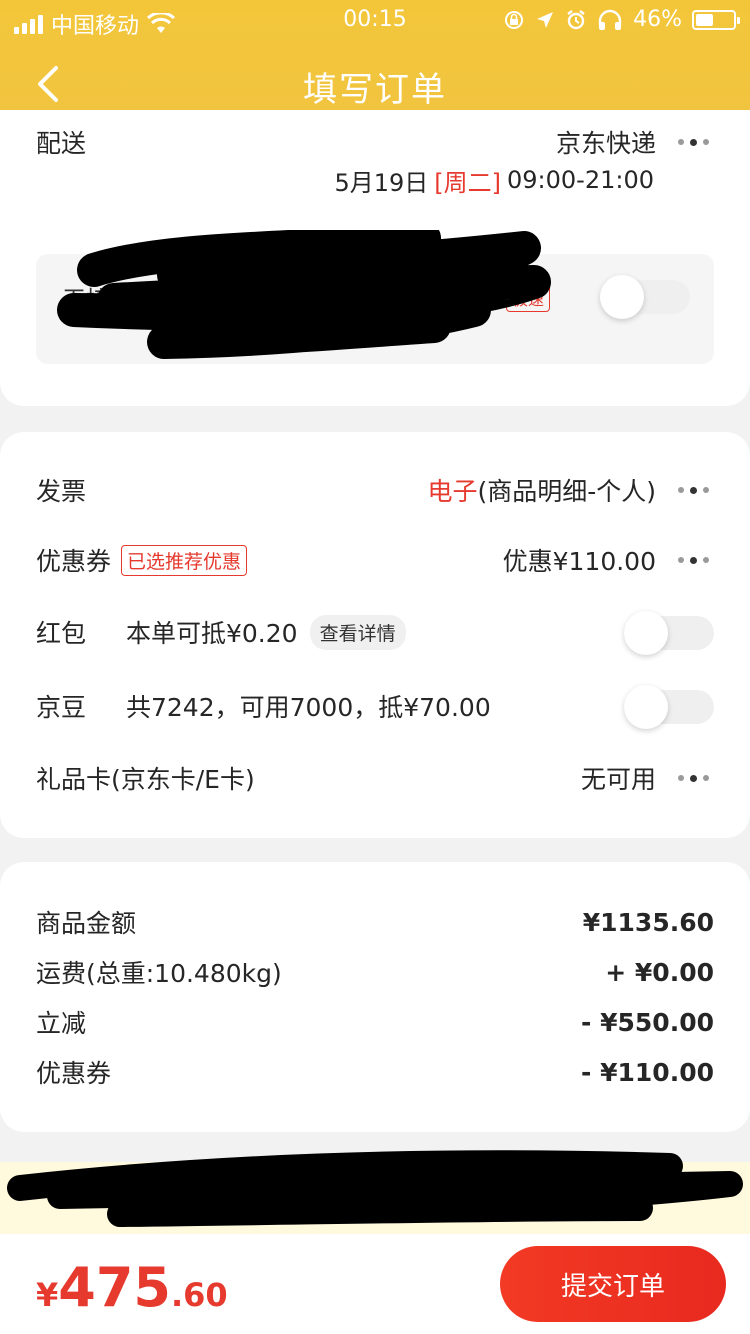  What do you see at coordinates (657, 19) in the screenshot?
I see `battery-percent: 46%` at bounding box center [657, 19].